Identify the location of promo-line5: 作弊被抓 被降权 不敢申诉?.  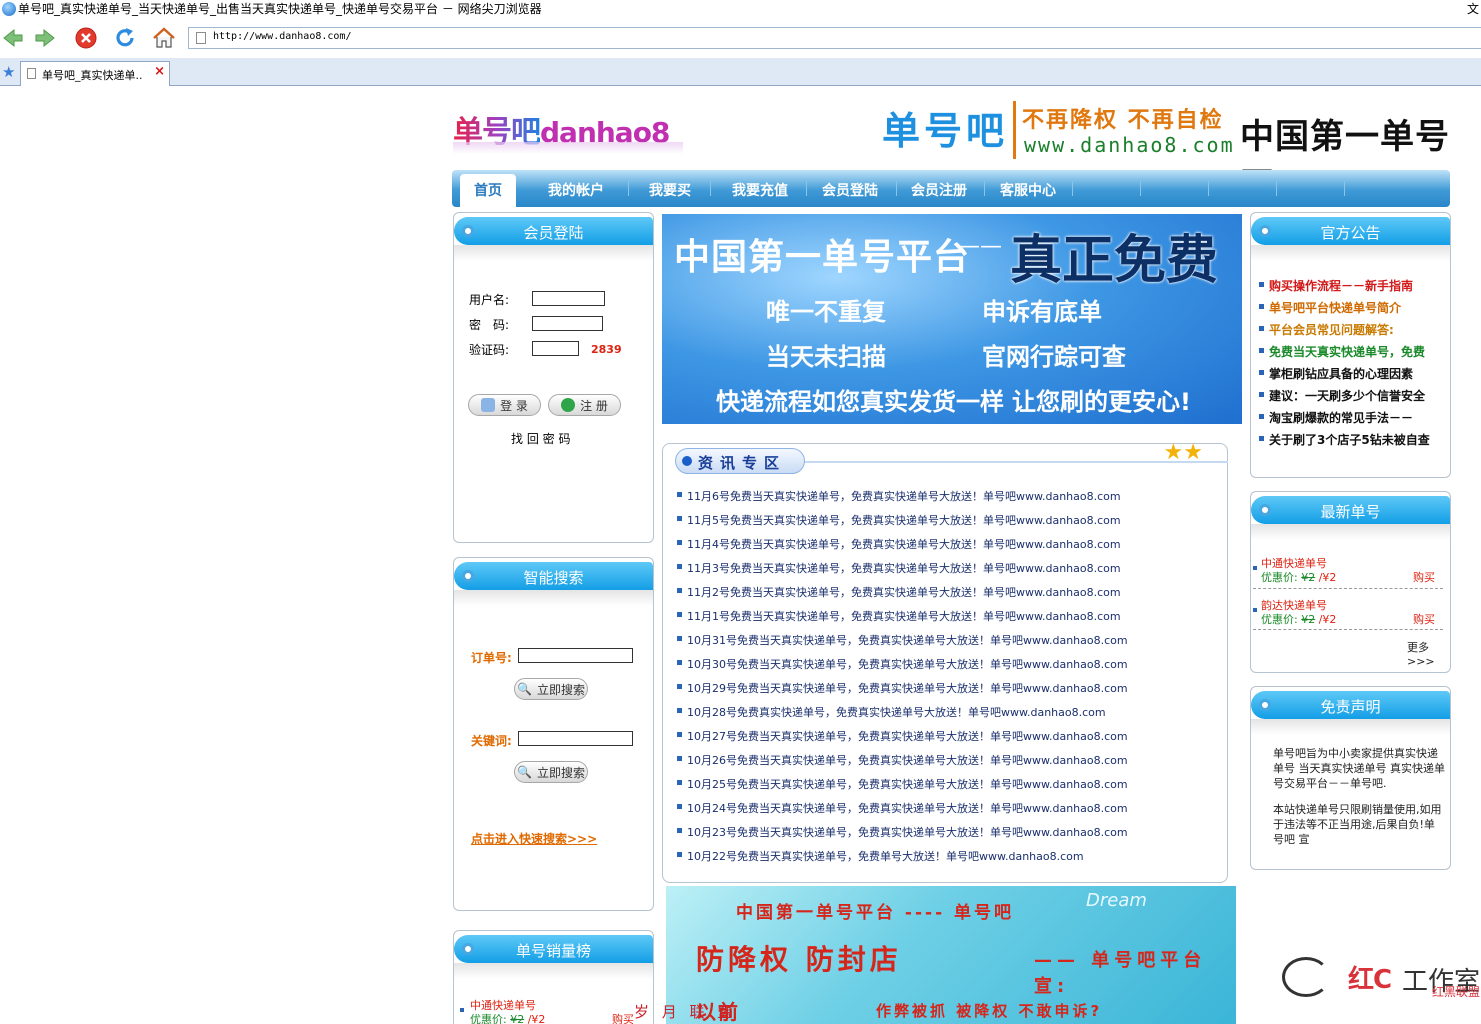
(989, 1011).